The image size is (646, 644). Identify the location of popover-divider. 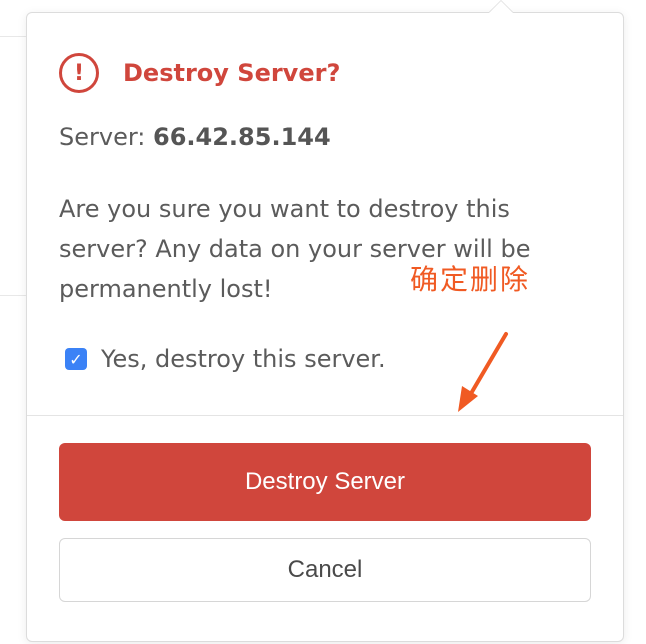
(325, 415).